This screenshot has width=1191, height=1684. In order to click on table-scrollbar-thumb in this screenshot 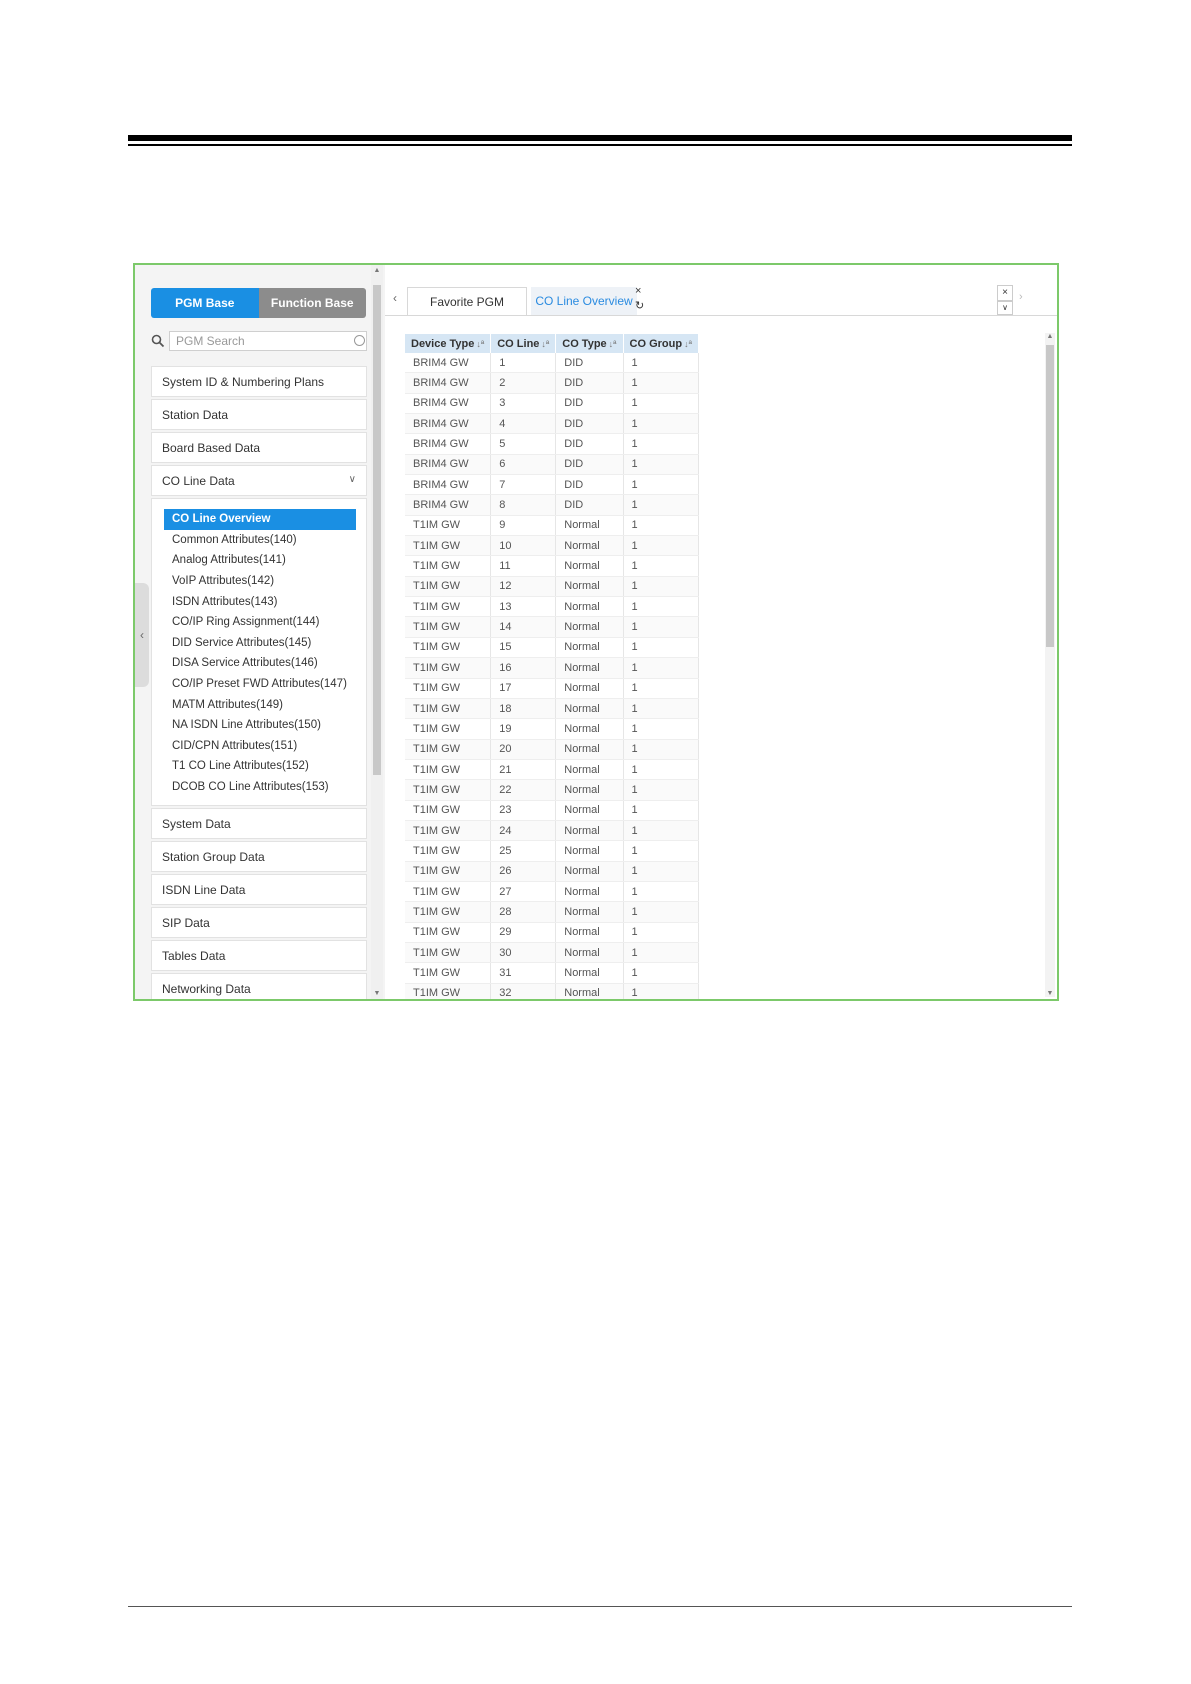, I will do `click(1050, 496)`.